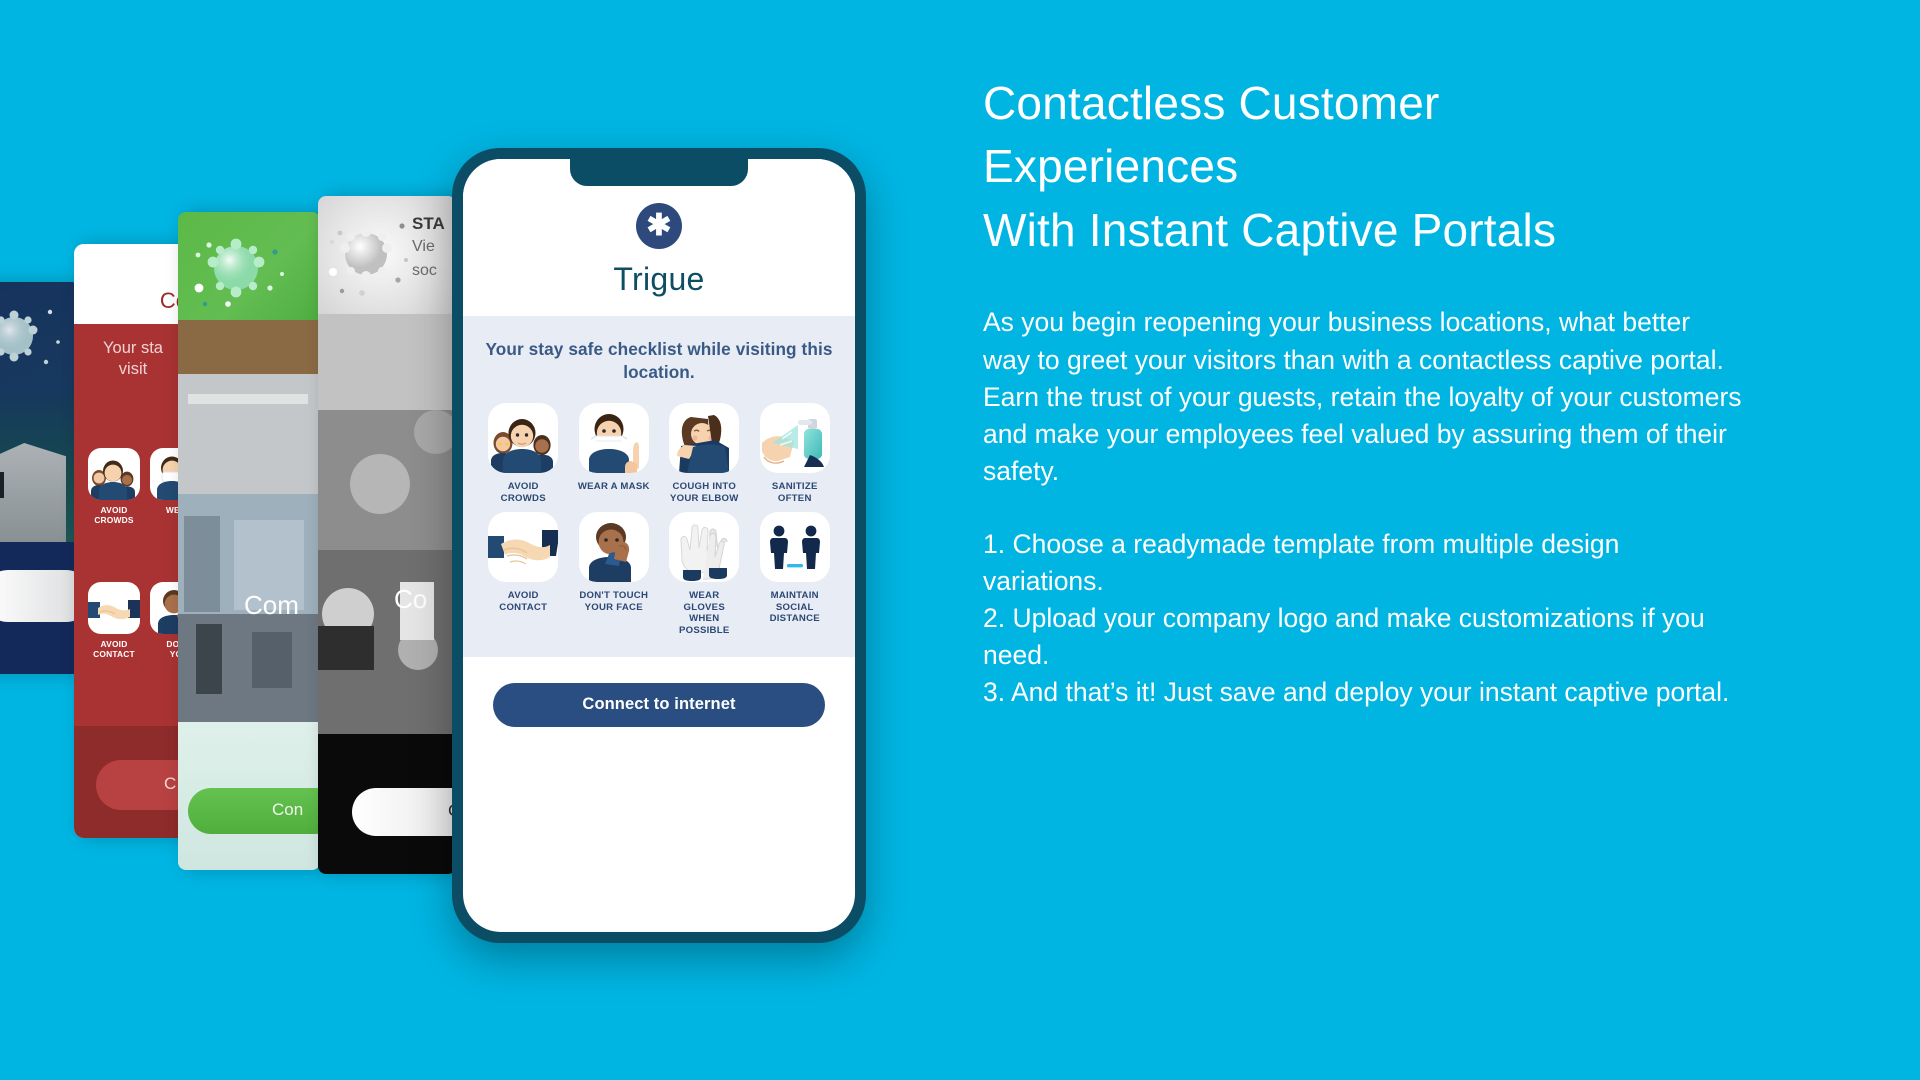  I want to click on phone-notch, so click(659, 172).